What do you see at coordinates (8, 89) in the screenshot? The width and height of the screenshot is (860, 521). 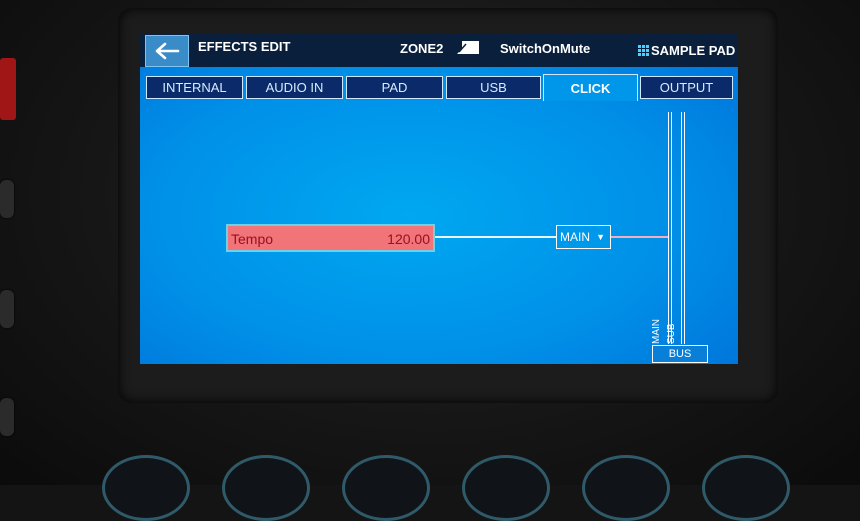 I see `red-hardware-button` at bounding box center [8, 89].